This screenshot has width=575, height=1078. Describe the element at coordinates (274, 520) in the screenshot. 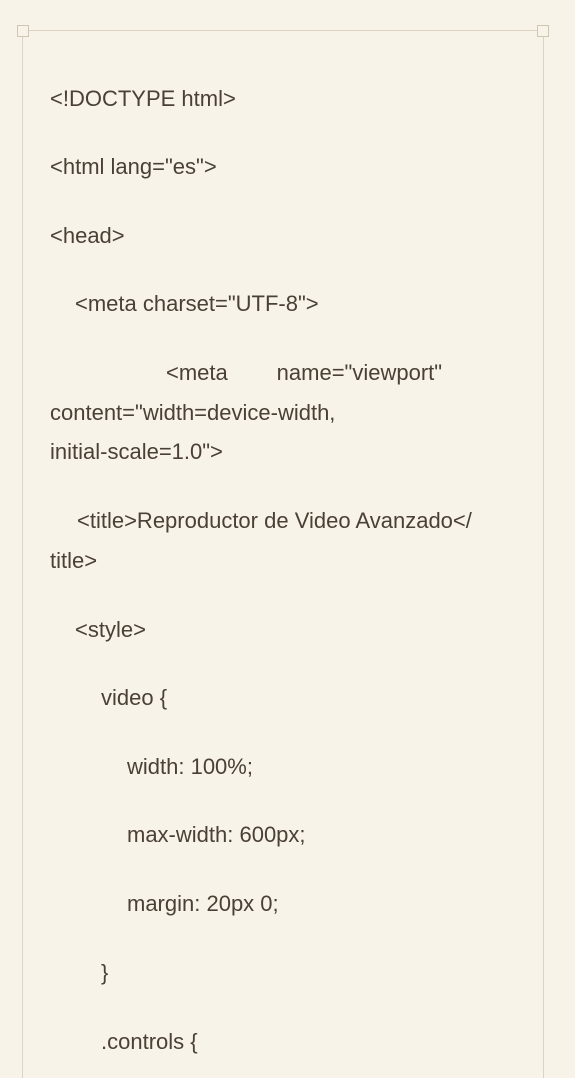

I see `code-line: <title>Reproductor de Video Avanzado</` at that location.